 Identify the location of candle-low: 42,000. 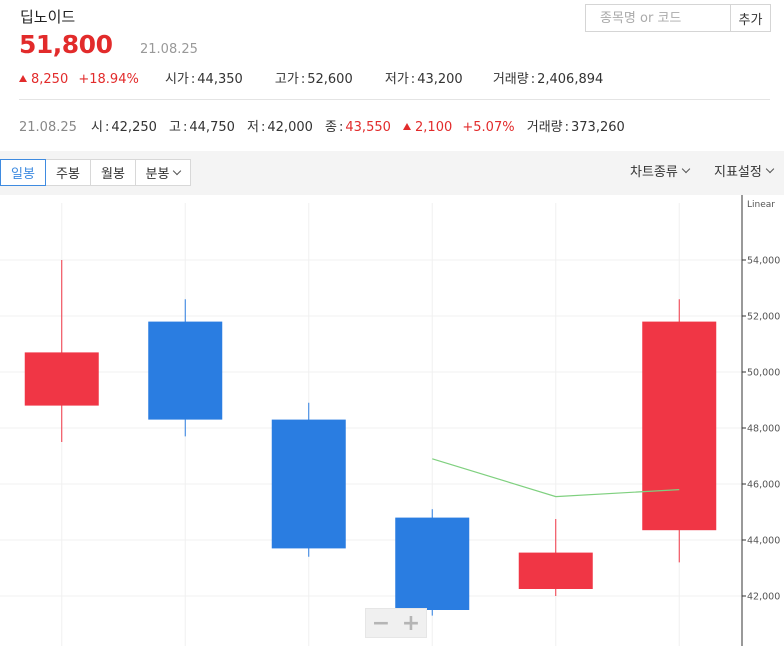
(290, 127).